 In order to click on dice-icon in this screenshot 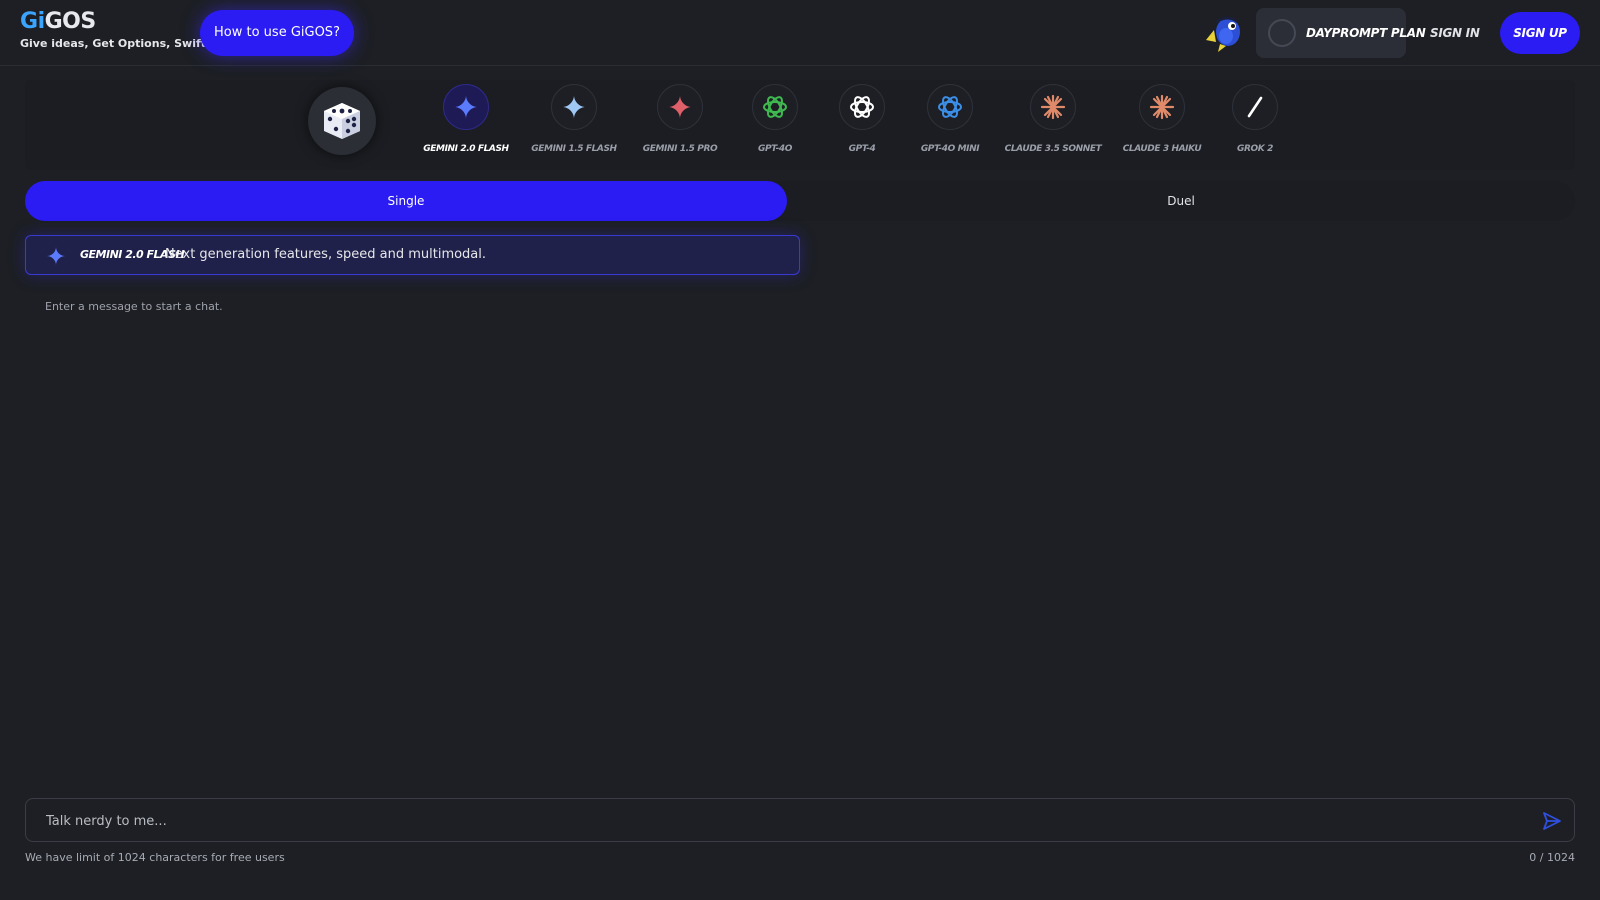, I will do `click(342, 121)`.